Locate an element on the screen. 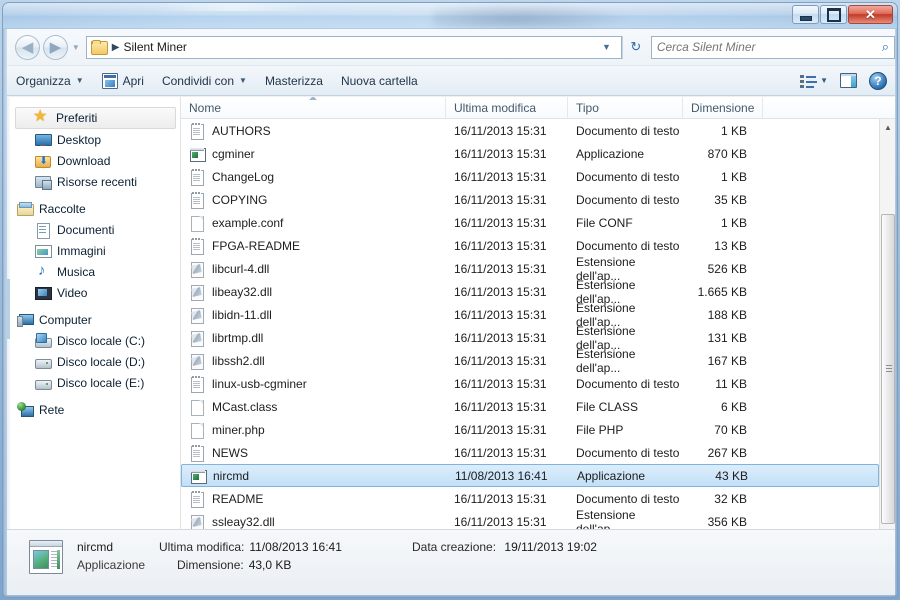 The width and height of the screenshot is (900, 600). sidebar-item-disco-locale-e: Disco locale (E:) is located at coordinates (93, 382).